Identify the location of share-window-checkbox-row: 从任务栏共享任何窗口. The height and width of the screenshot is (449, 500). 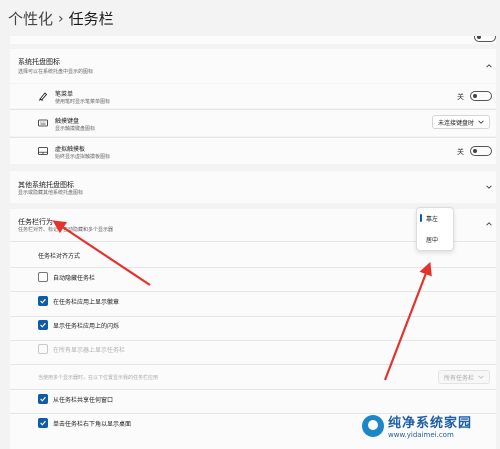
(75, 399).